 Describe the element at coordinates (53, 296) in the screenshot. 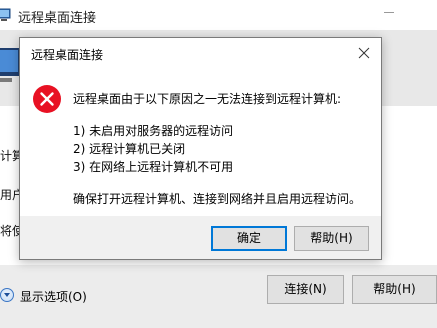

I see `show-options-link: 显示选项(O)` at that location.